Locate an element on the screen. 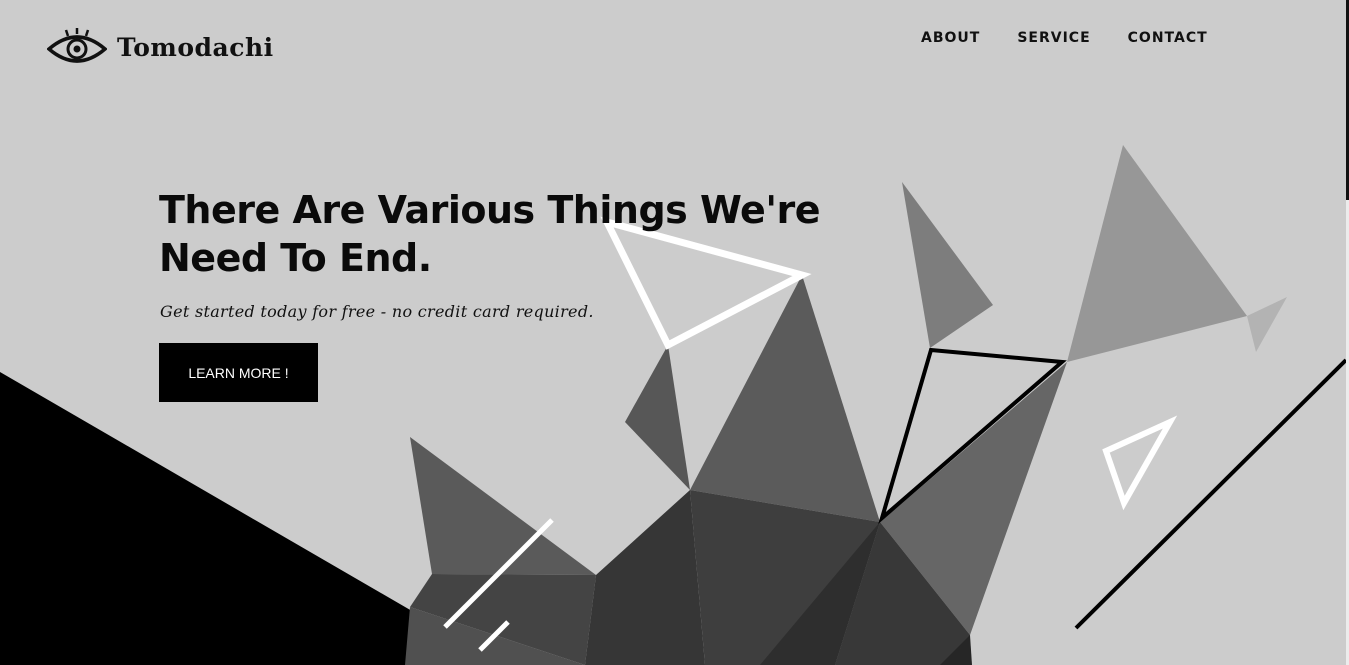 Image resolution: width=1349 pixels, height=665 pixels. nav-item-contact: CONTACT is located at coordinates (1168, 38).